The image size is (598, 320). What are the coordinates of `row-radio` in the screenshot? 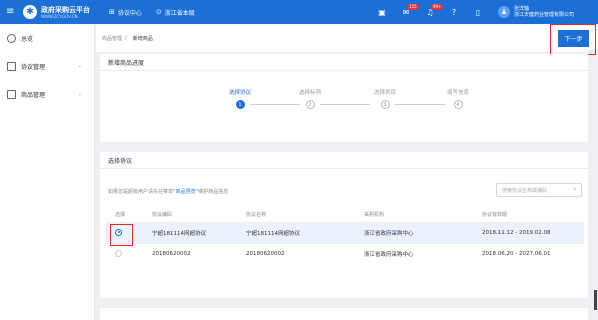 It's located at (118, 253).